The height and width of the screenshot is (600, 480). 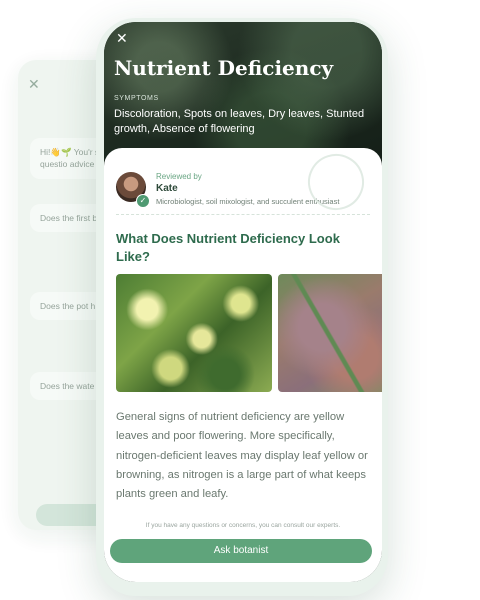 What do you see at coordinates (143, 201) in the screenshot?
I see `check-icon: ✓` at bounding box center [143, 201].